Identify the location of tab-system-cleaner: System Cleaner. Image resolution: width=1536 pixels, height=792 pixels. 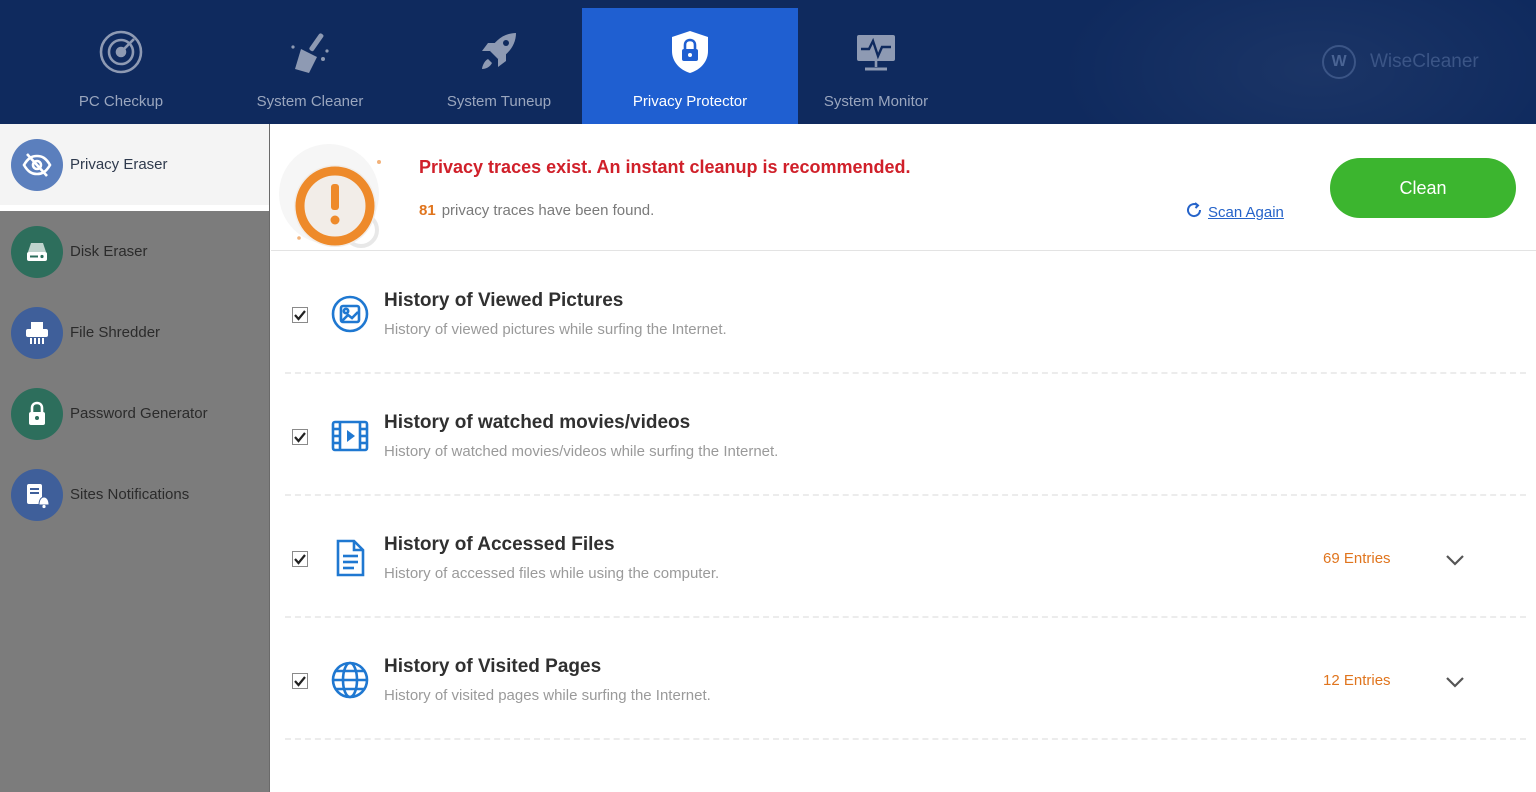
(310, 66).